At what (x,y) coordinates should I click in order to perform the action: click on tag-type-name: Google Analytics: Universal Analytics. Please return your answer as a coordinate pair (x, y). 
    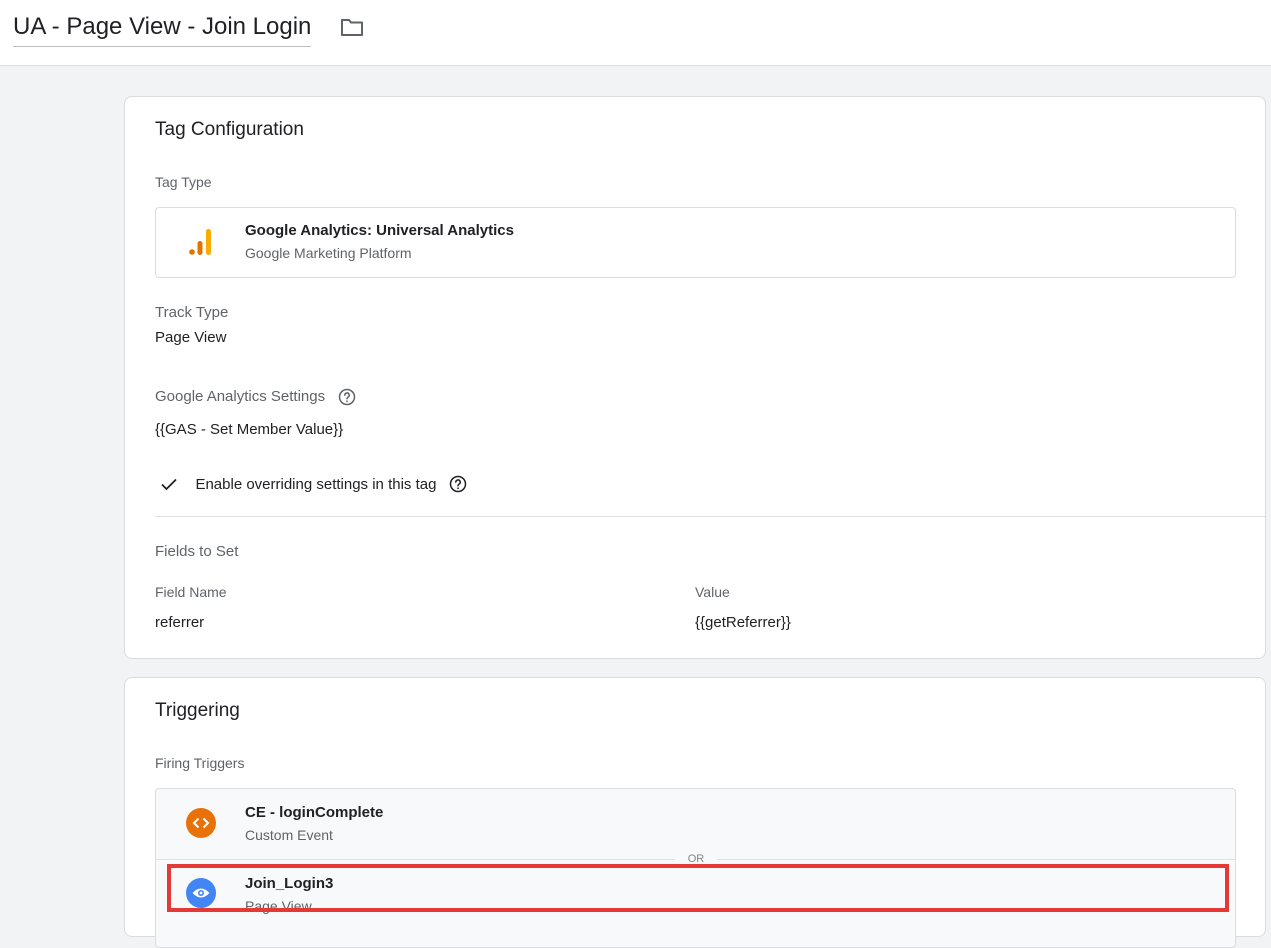
    Looking at the image, I should click on (379, 230).